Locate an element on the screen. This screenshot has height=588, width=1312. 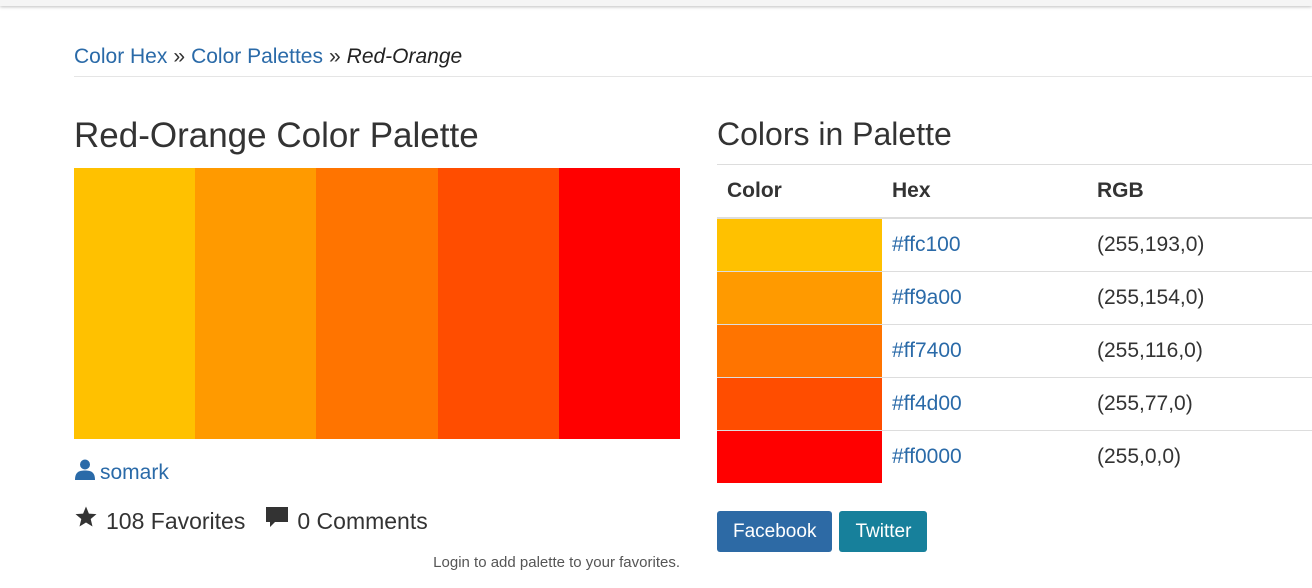
comments-label: 0 Comments is located at coordinates (362, 521).